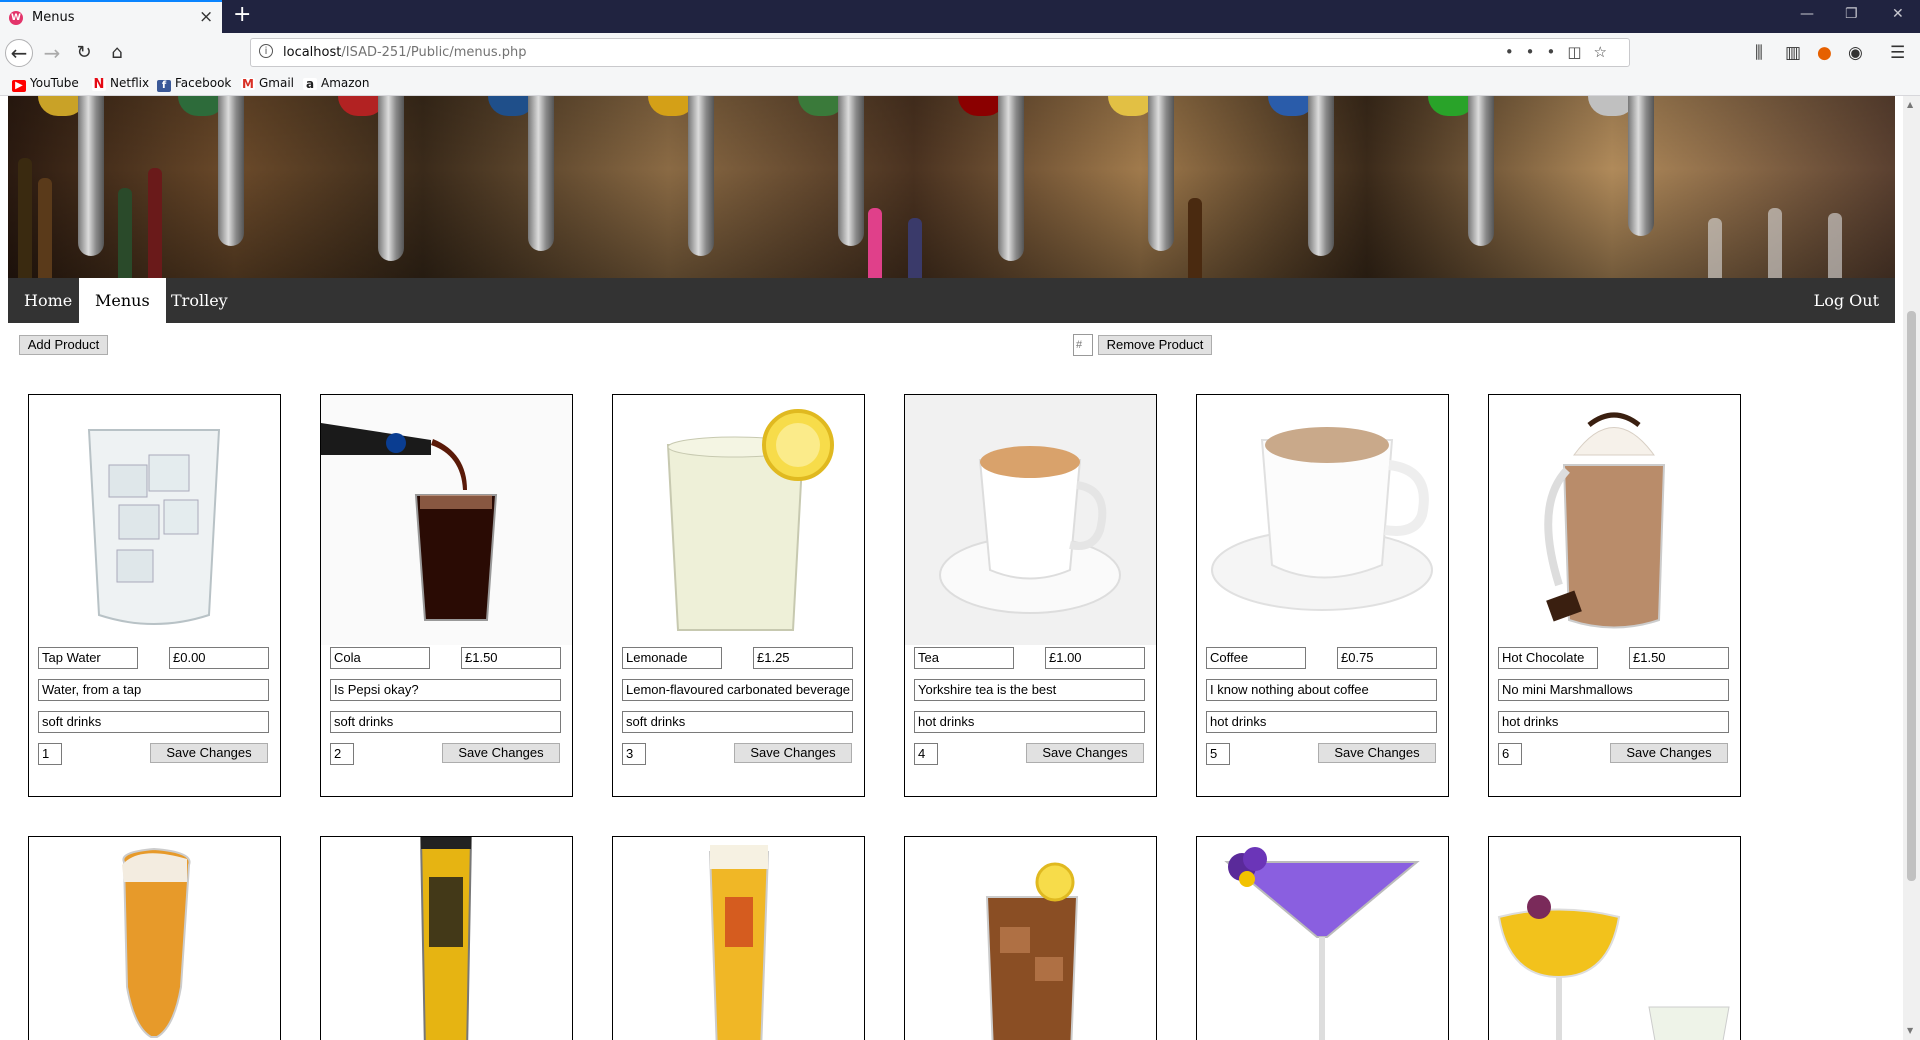 The image size is (1920, 1040). I want to click on browser-tabstrip: W Menus × + — ❐ ✕, so click(960, 16).